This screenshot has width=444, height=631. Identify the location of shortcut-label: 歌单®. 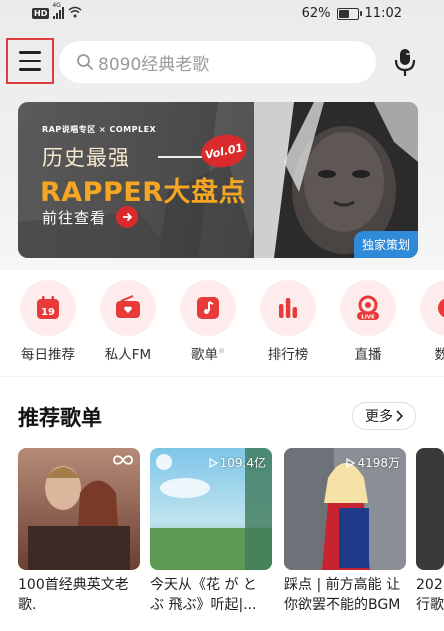
(208, 355).